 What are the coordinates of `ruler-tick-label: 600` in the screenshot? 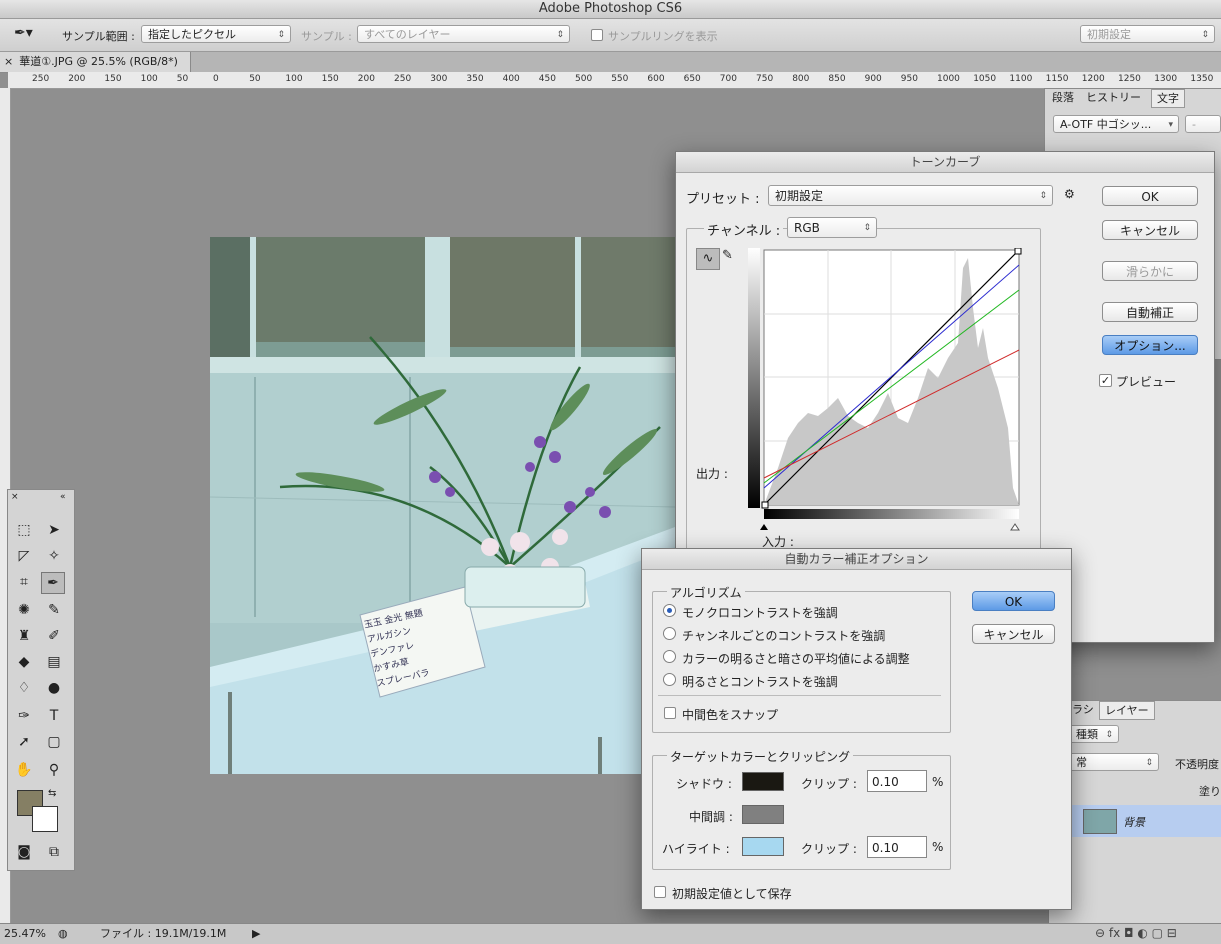 It's located at (656, 79).